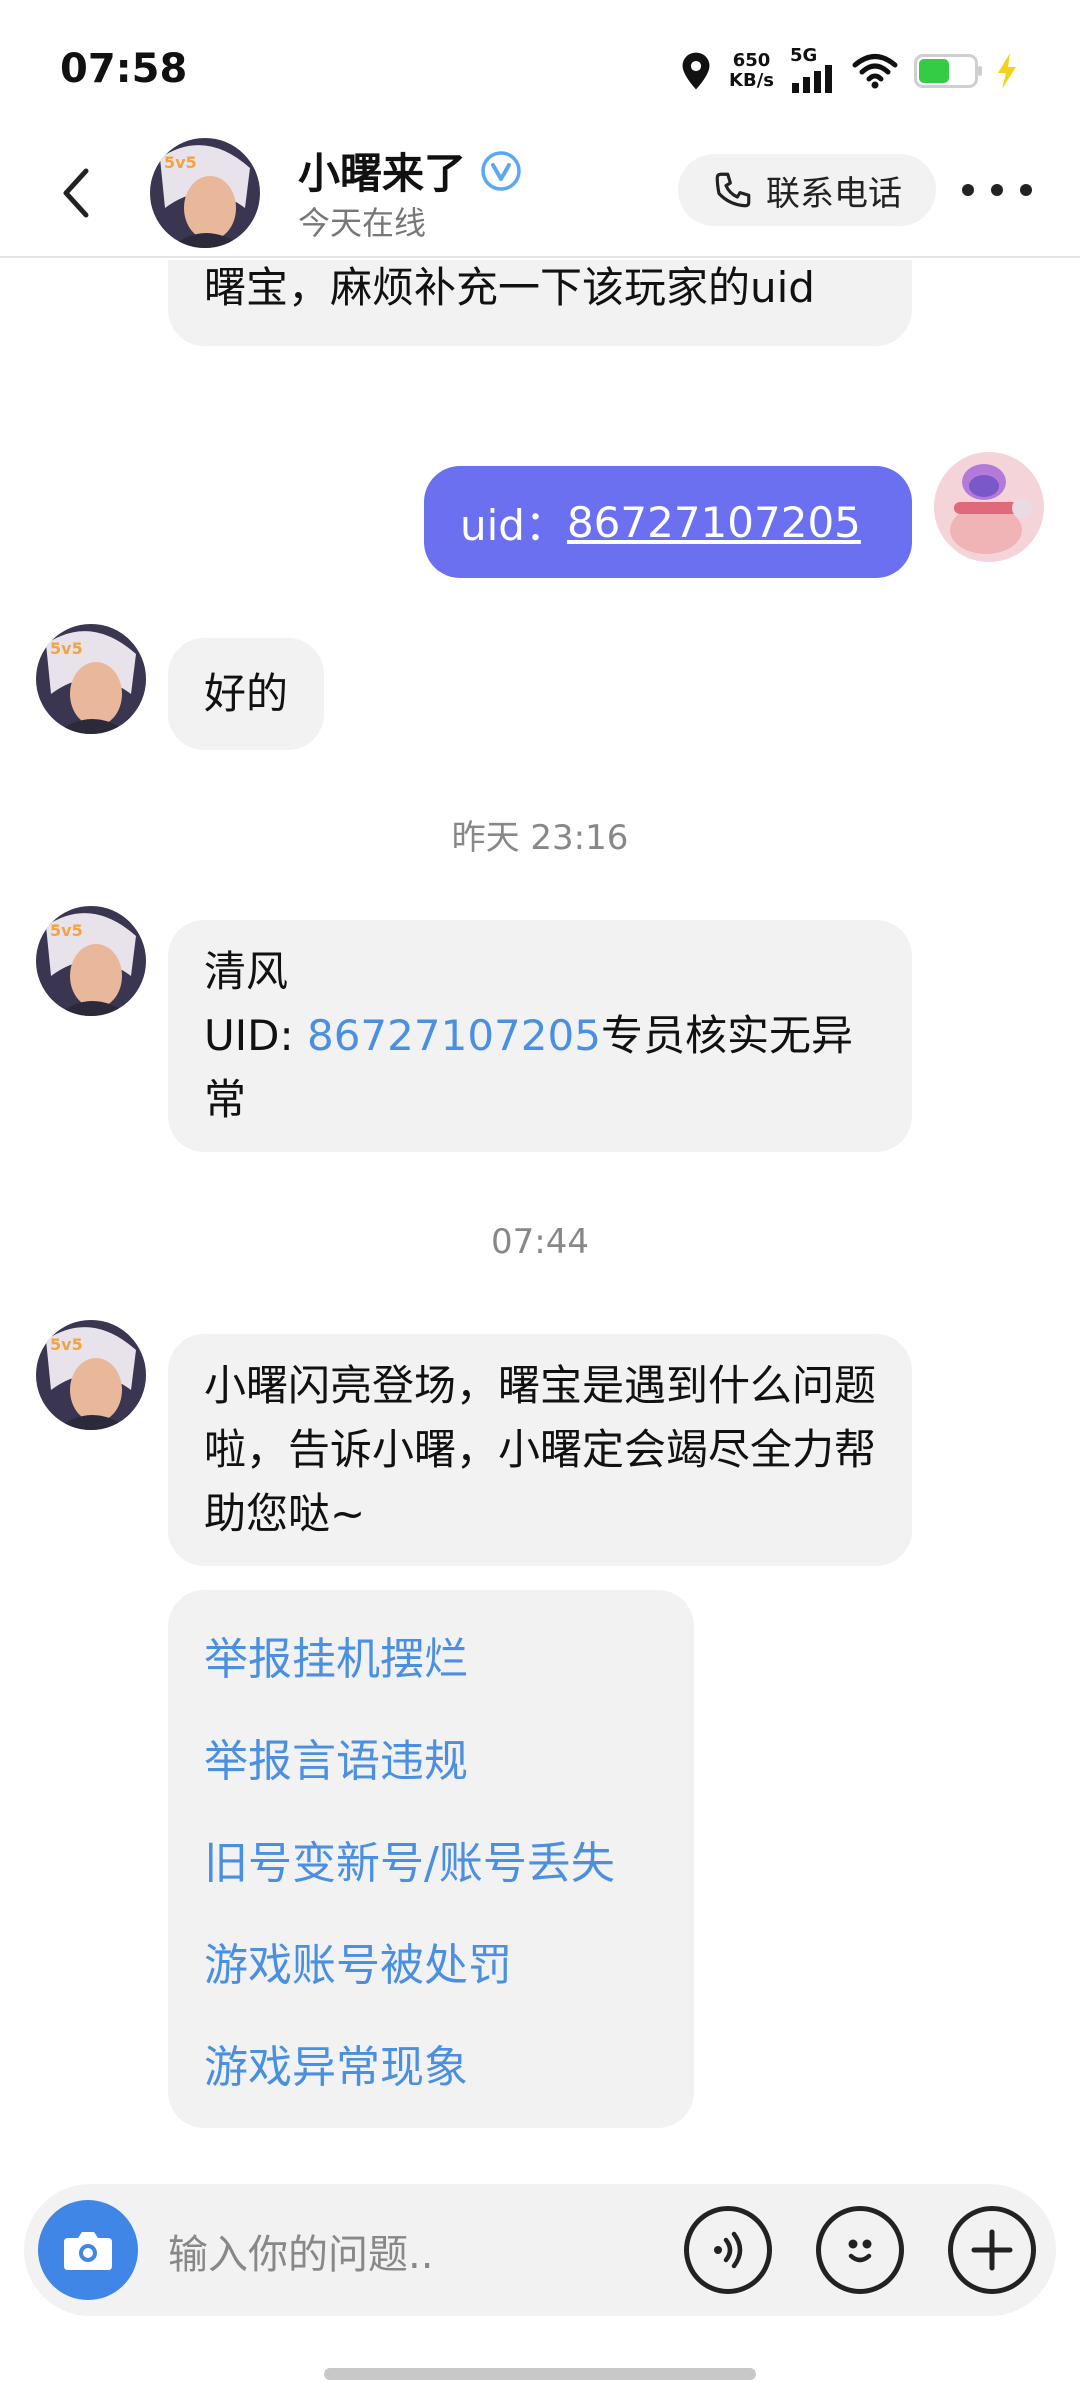 The width and height of the screenshot is (1080, 2400). I want to click on contact-avatar: 5v5, so click(205, 193).